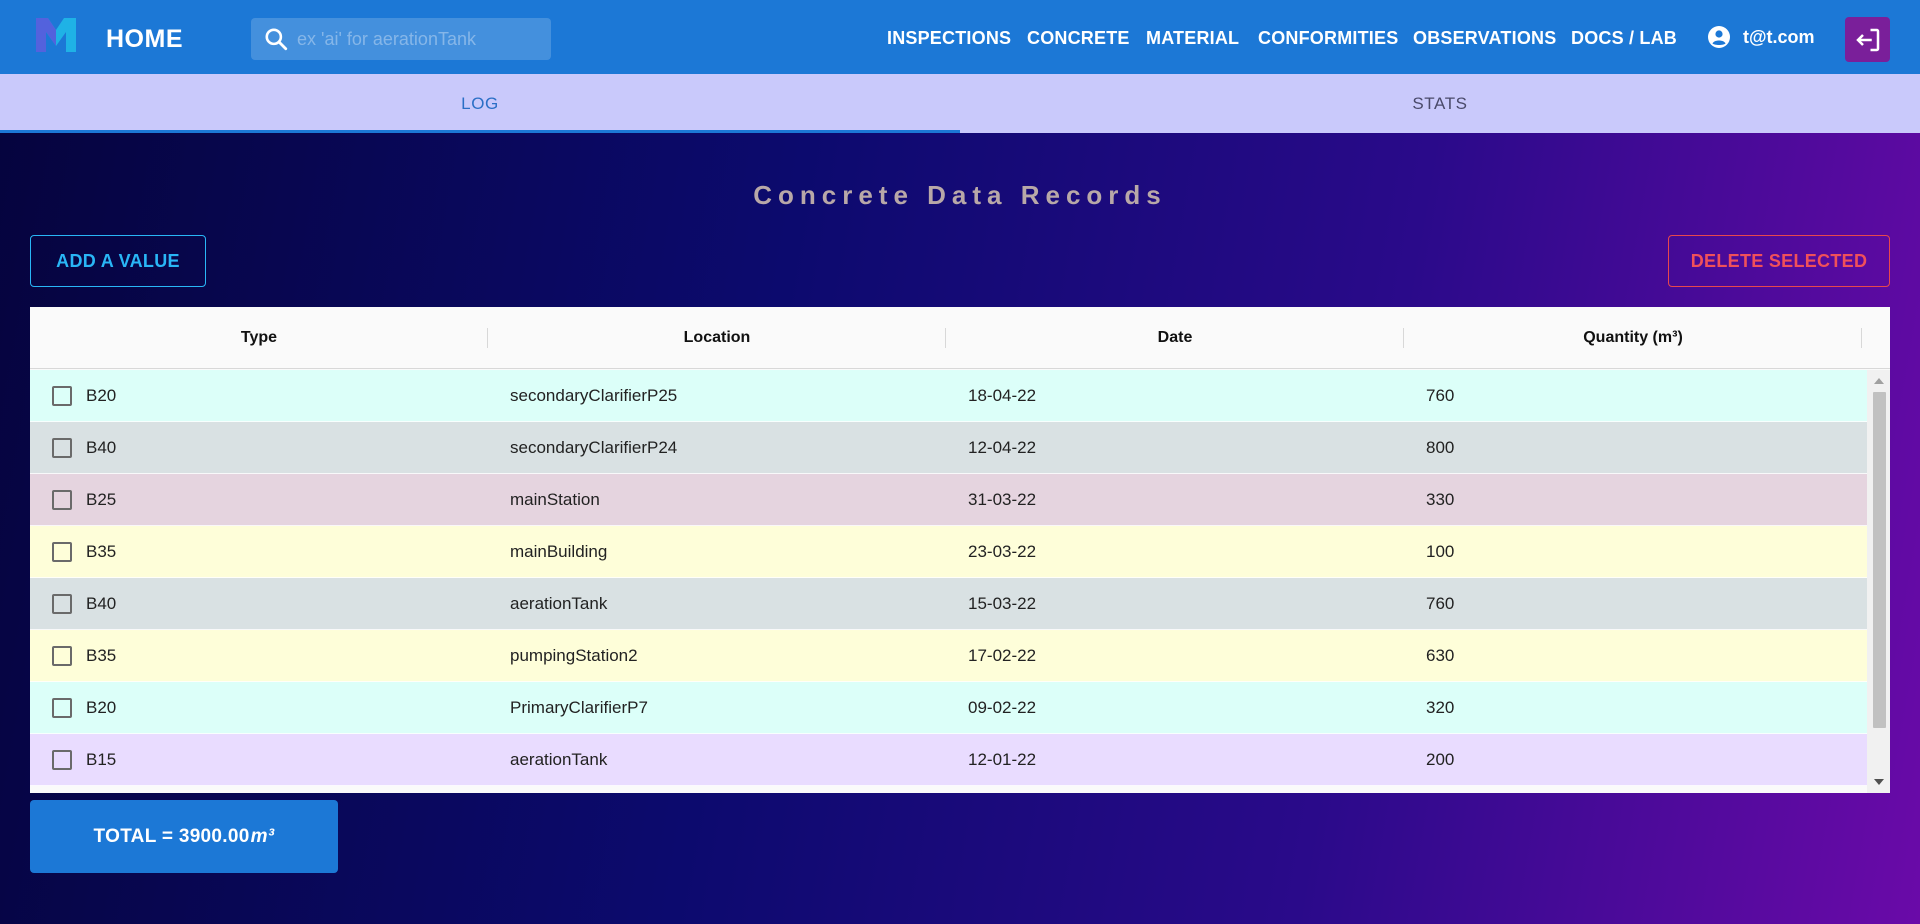  Describe the element at coordinates (948, 500) in the screenshot. I see `table-row: B25 mainStation 31-03-22 330` at that location.